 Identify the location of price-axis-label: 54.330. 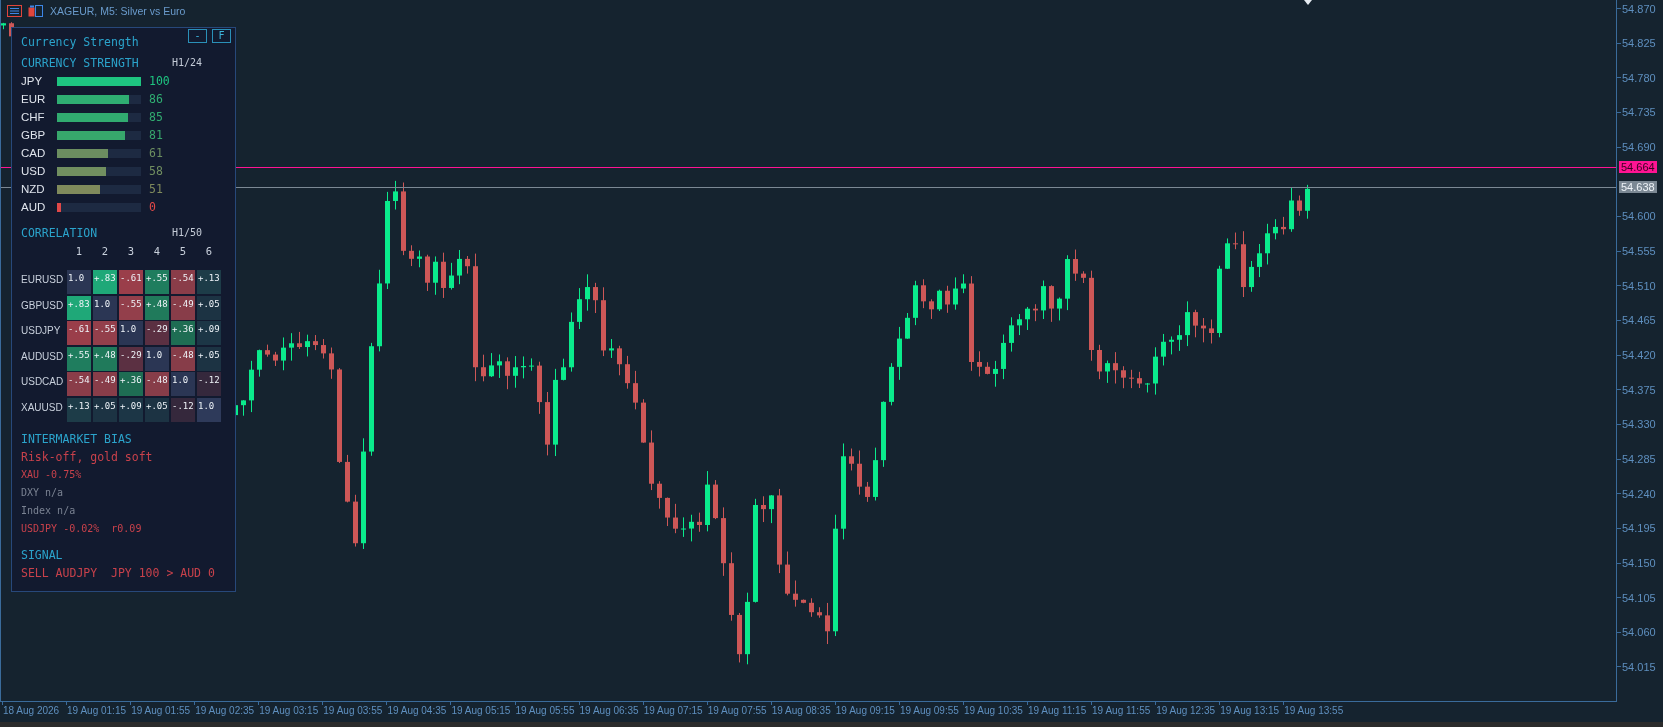
(1639, 424).